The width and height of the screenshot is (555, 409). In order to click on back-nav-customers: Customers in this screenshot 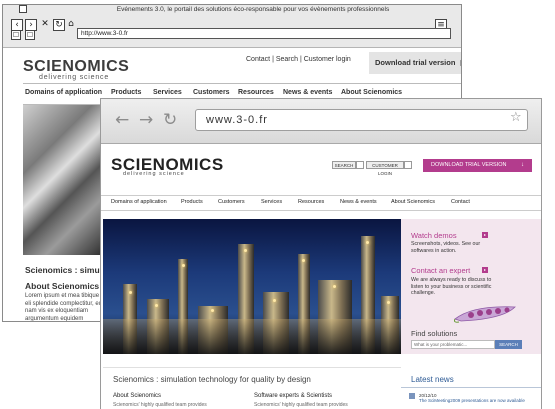, I will do `click(211, 92)`.